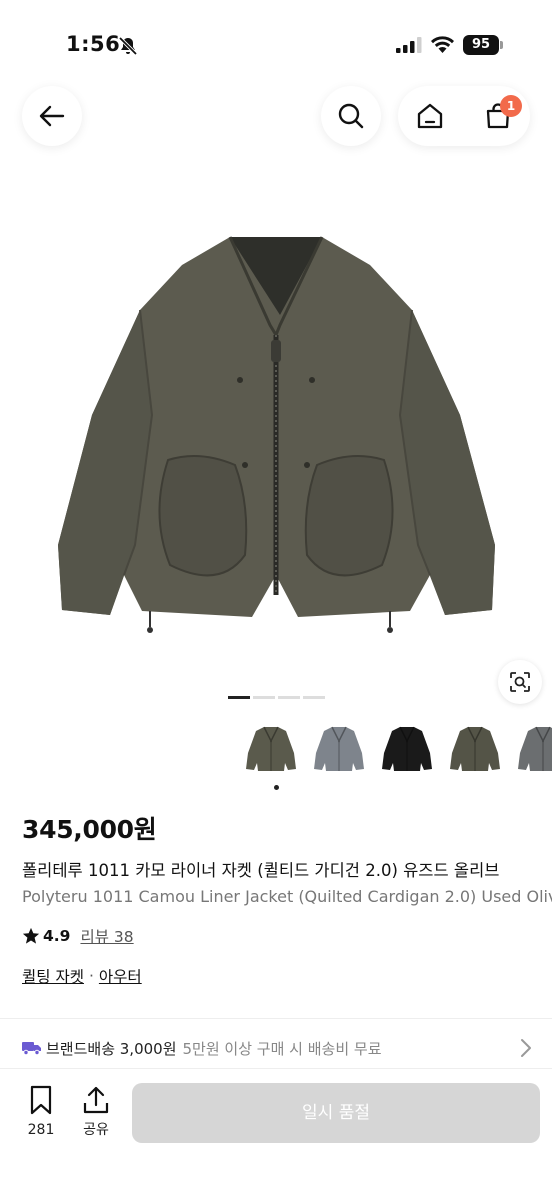 Image resolution: width=552 pixels, height=1200 pixels. I want to click on divider, so click(276, 1018).